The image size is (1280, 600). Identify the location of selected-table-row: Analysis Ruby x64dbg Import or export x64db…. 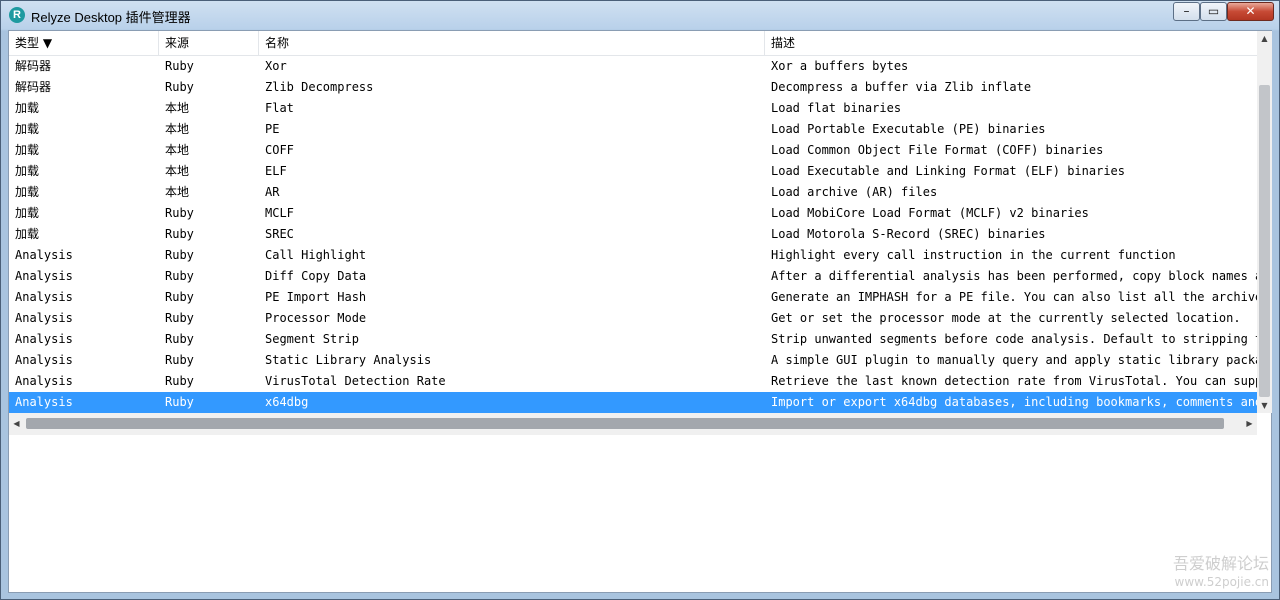
(633, 402).